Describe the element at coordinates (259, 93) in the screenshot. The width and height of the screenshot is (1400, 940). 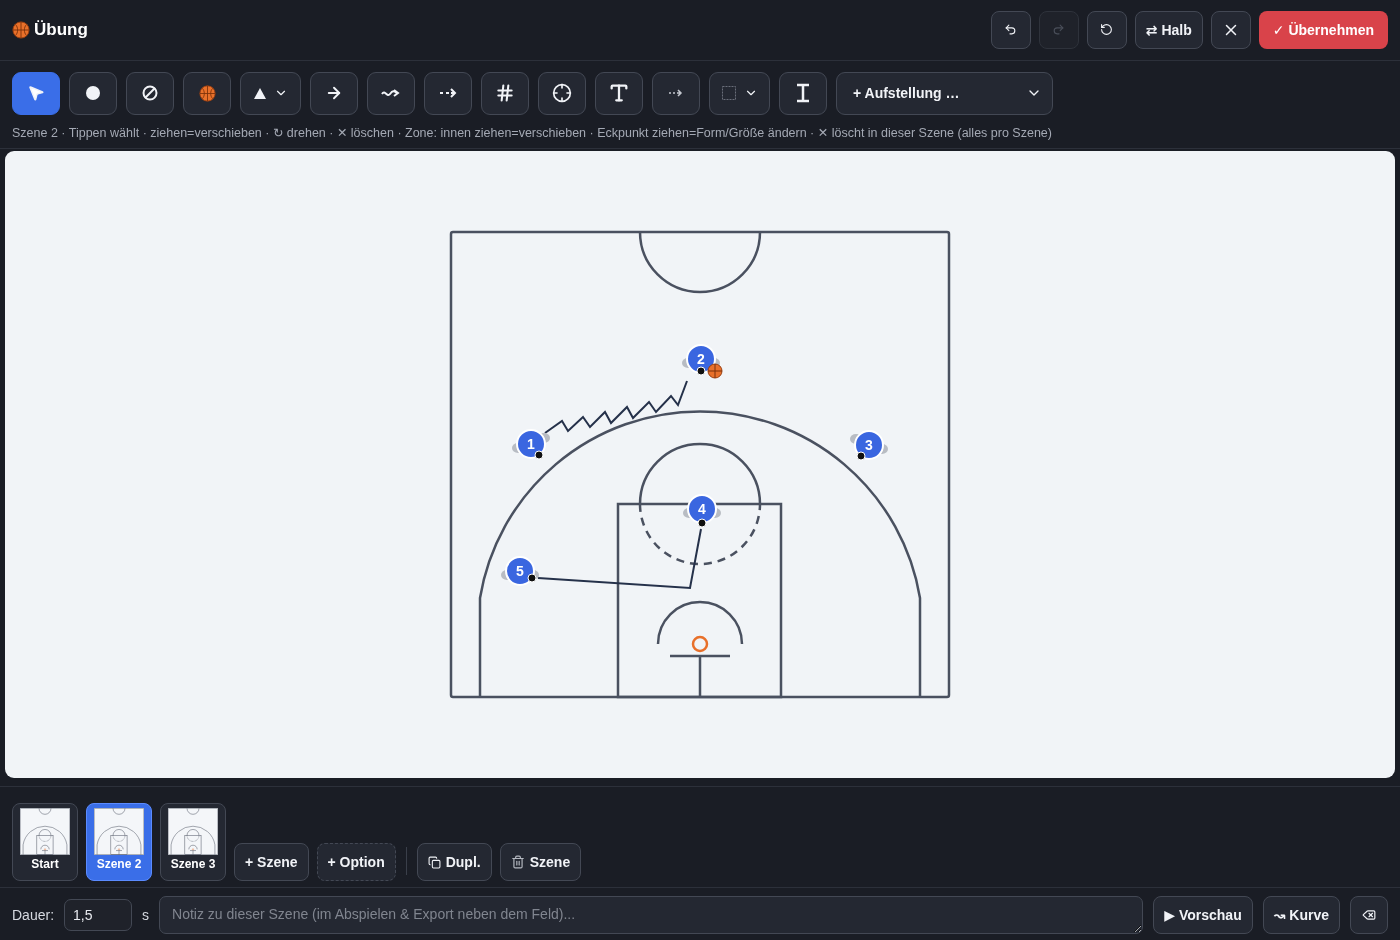
I see `triangle-icon` at that location.